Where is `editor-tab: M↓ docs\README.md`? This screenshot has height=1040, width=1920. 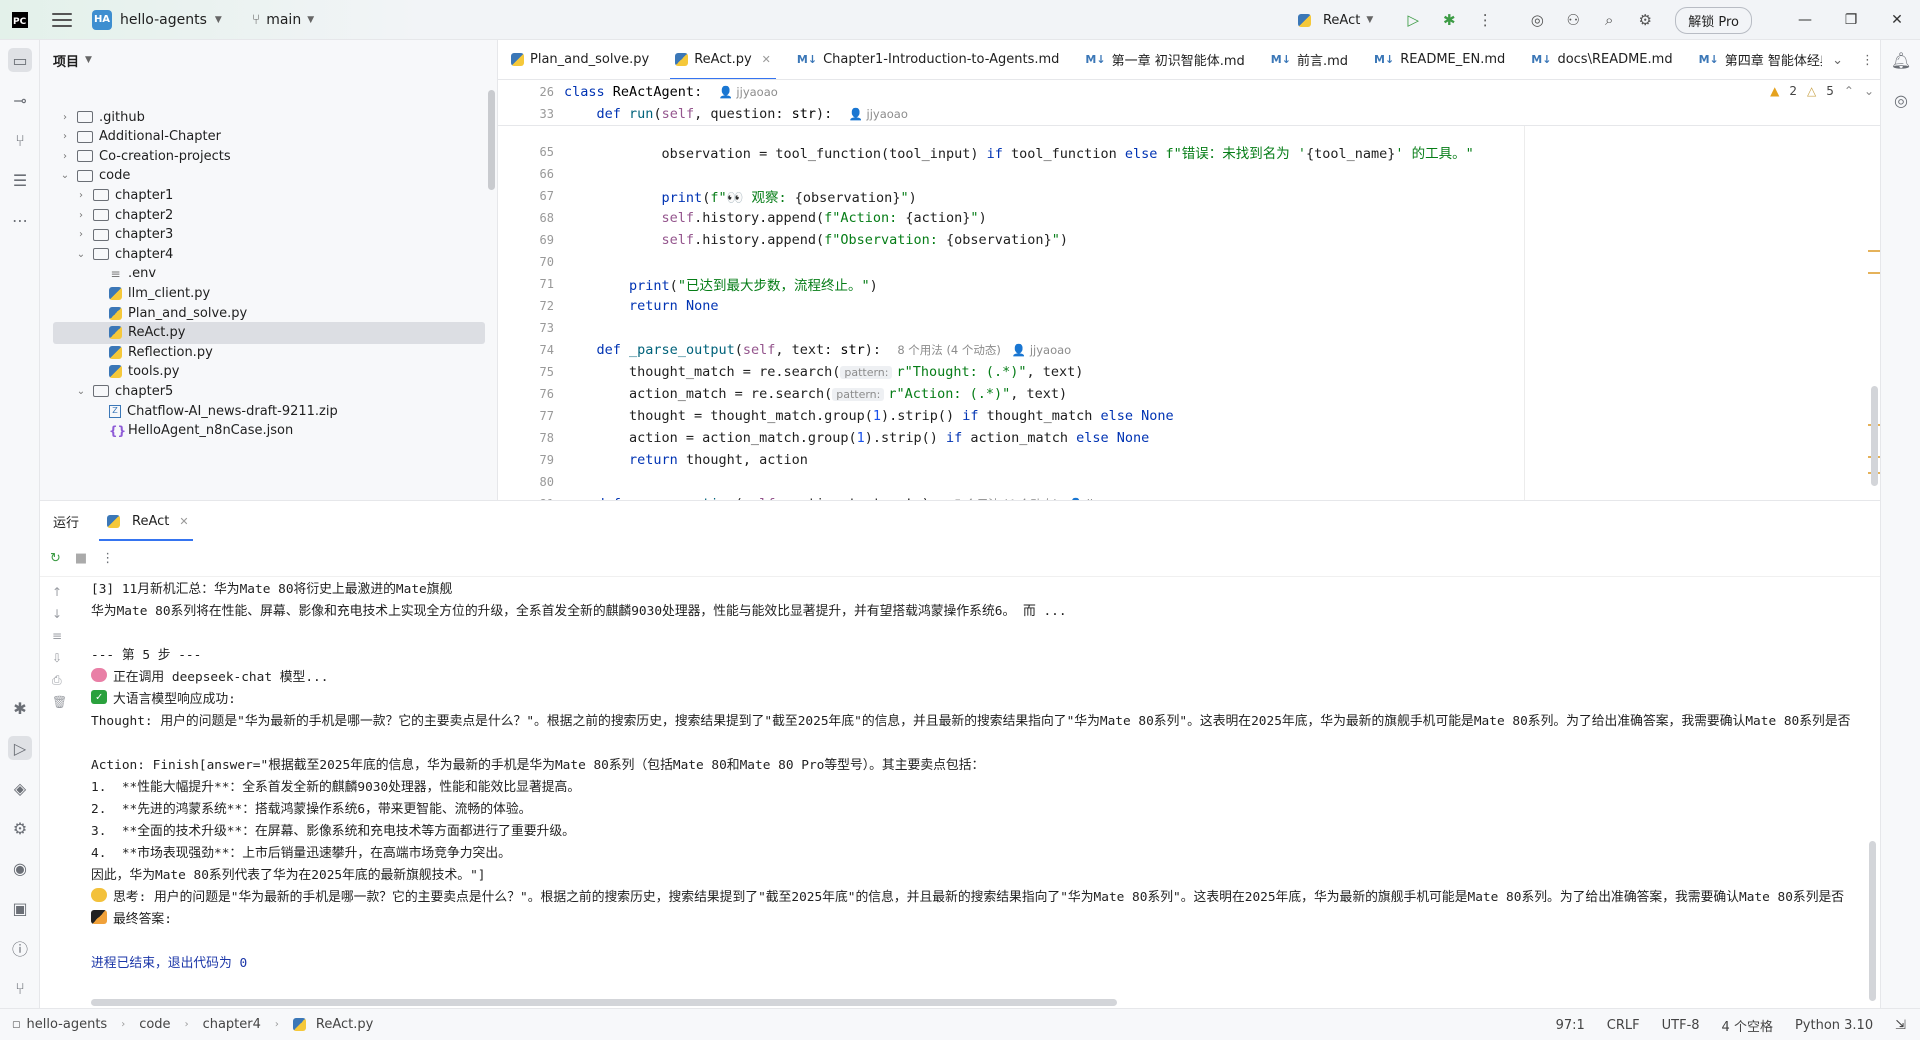 editor-tab: M↓ docs\README.md is located at coordinates (1601, 59).